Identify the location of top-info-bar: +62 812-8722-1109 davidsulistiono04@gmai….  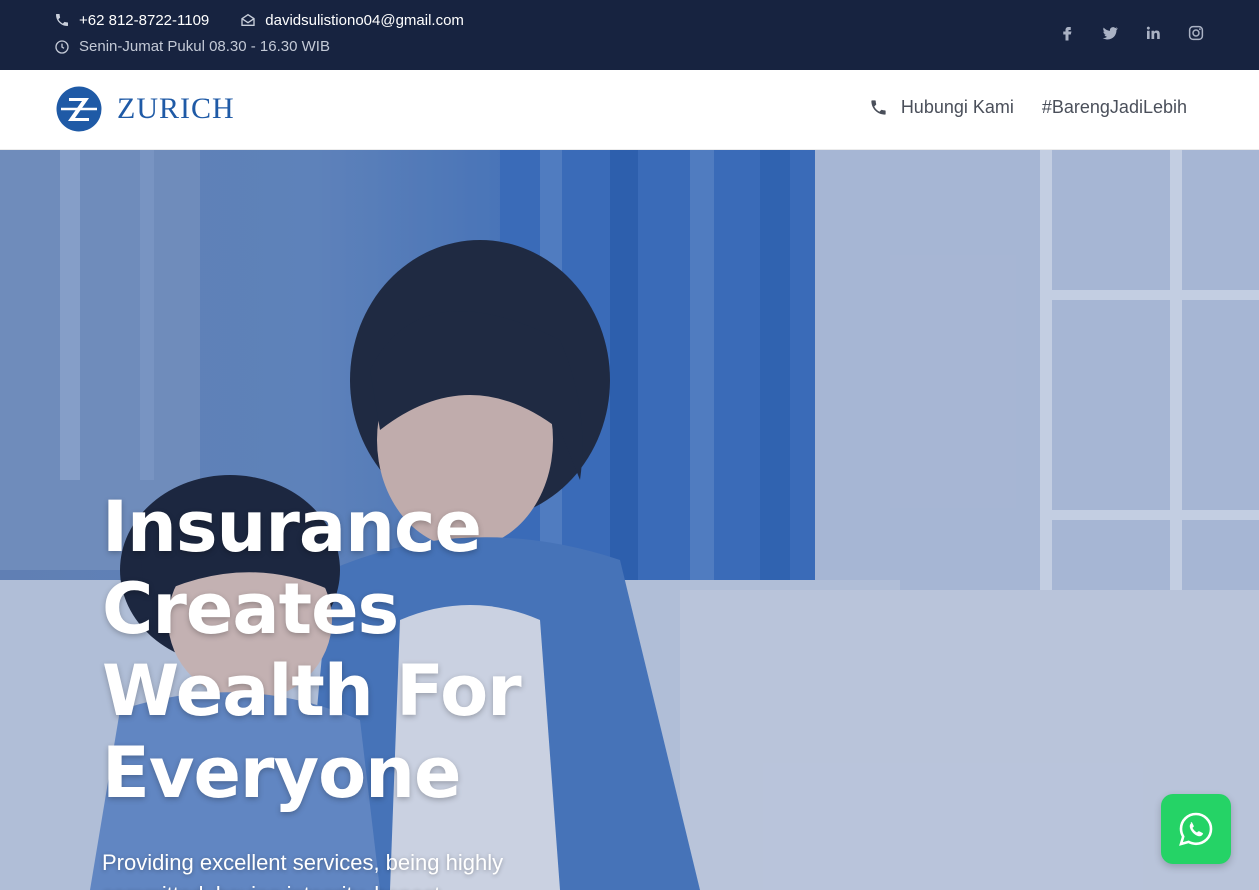
(629, 35).